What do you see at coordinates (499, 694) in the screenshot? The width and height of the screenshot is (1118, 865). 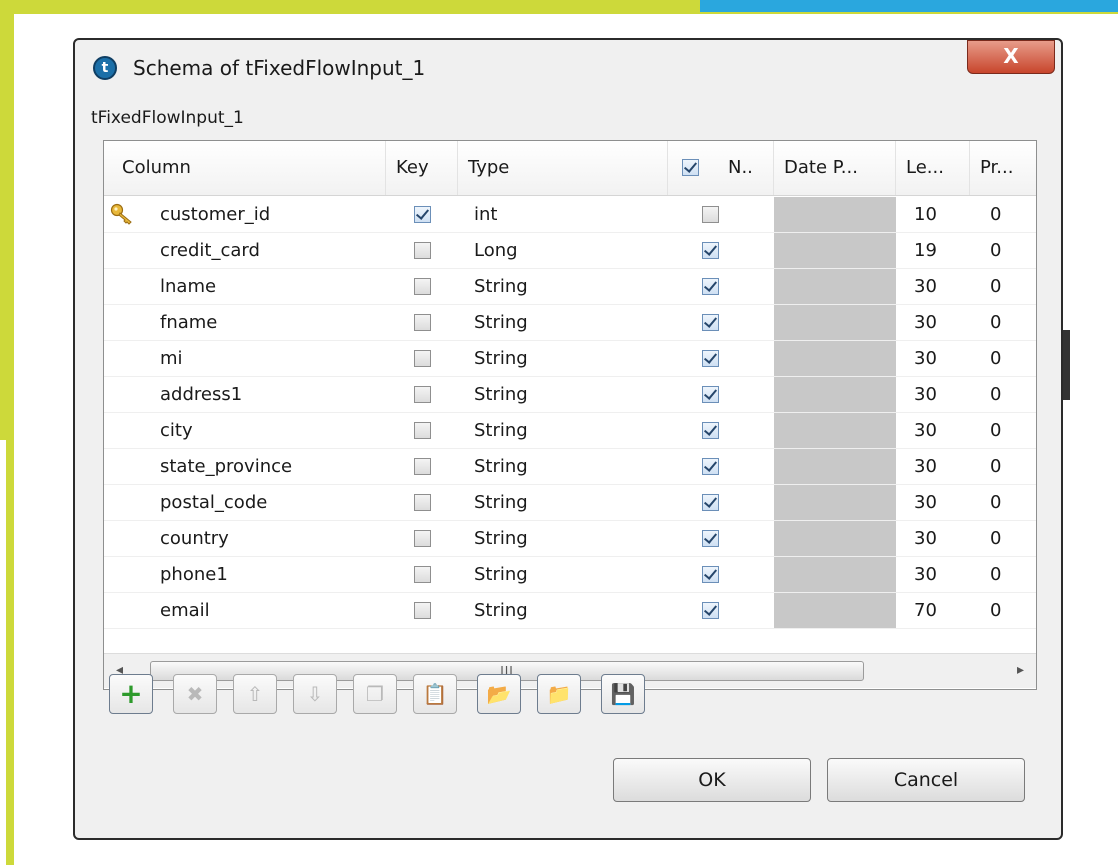 I see `import-button: 📂` at bounding box center [499, 694].